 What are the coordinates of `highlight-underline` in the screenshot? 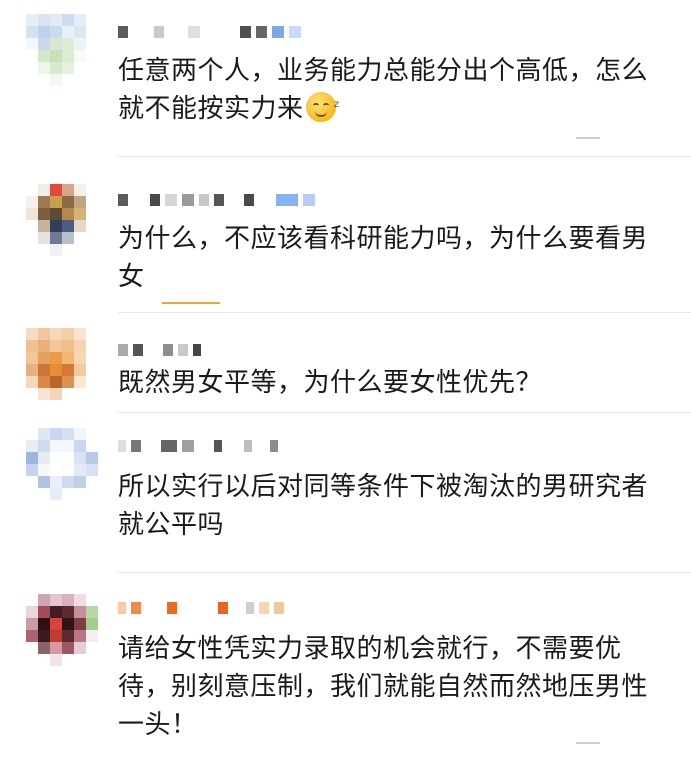 It's located at (191, 303).